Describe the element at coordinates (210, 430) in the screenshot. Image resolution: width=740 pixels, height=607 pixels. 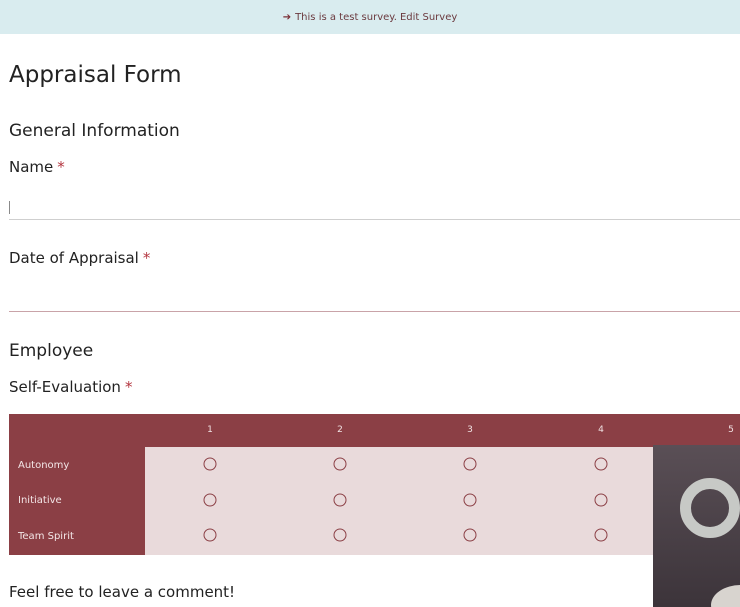
I see `column-header-1: 1` at that location.